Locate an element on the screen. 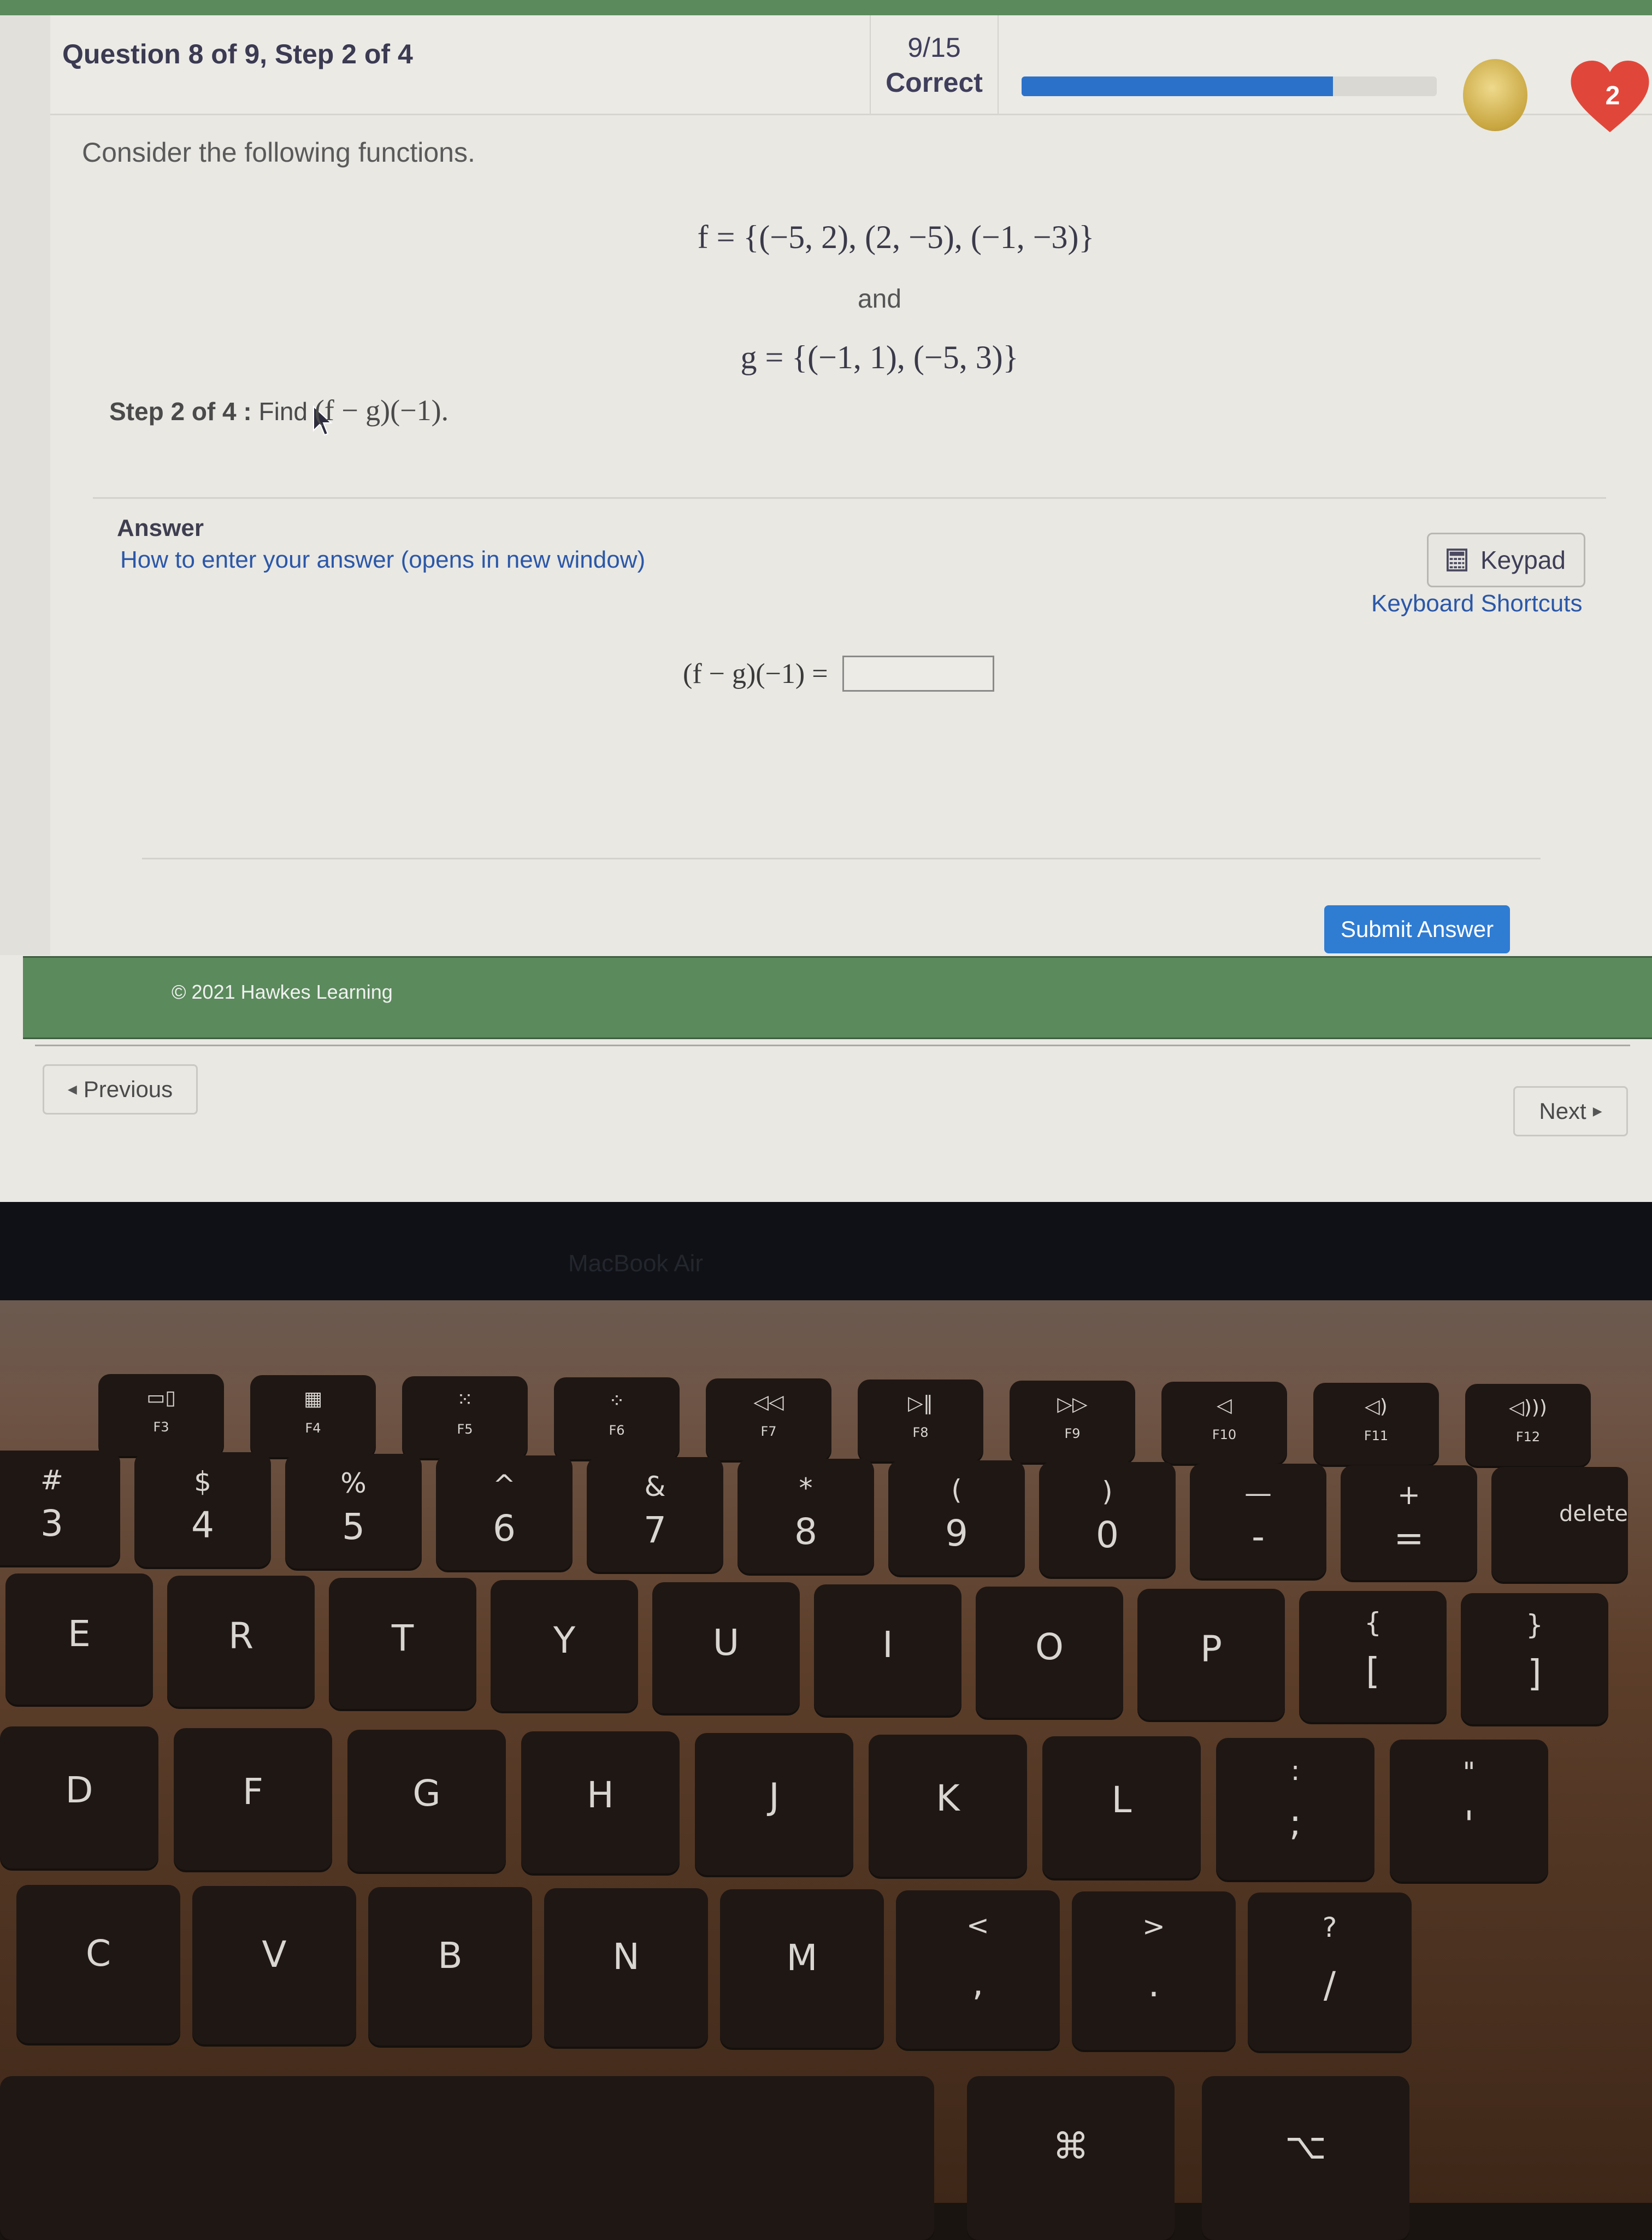  caret-right-icon: ▶ is located at coordinates (1597, 1111).